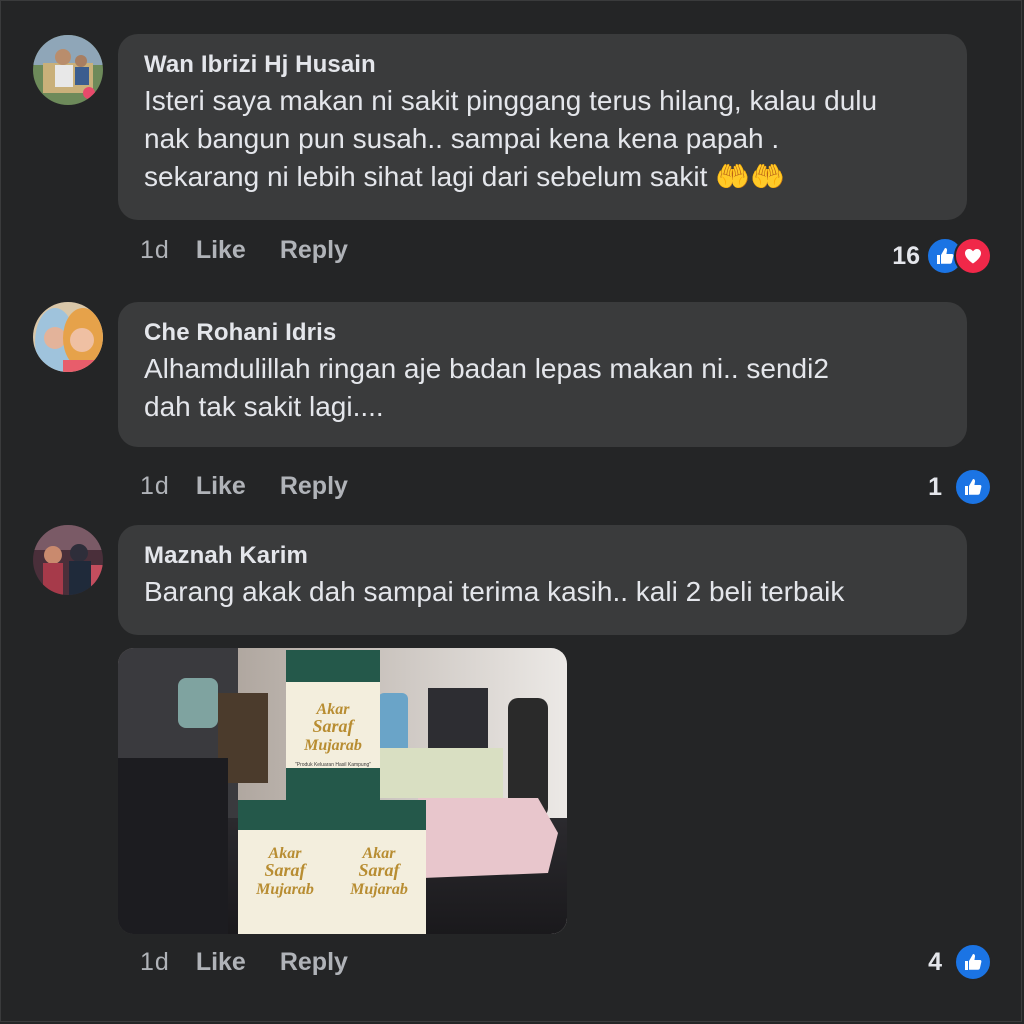 Image resolution: width=1024 pixels, height=1024 pixels. Describe the element at coordinates (906, 255) in the screenshot. I see `reaction-count: 16` at that location.